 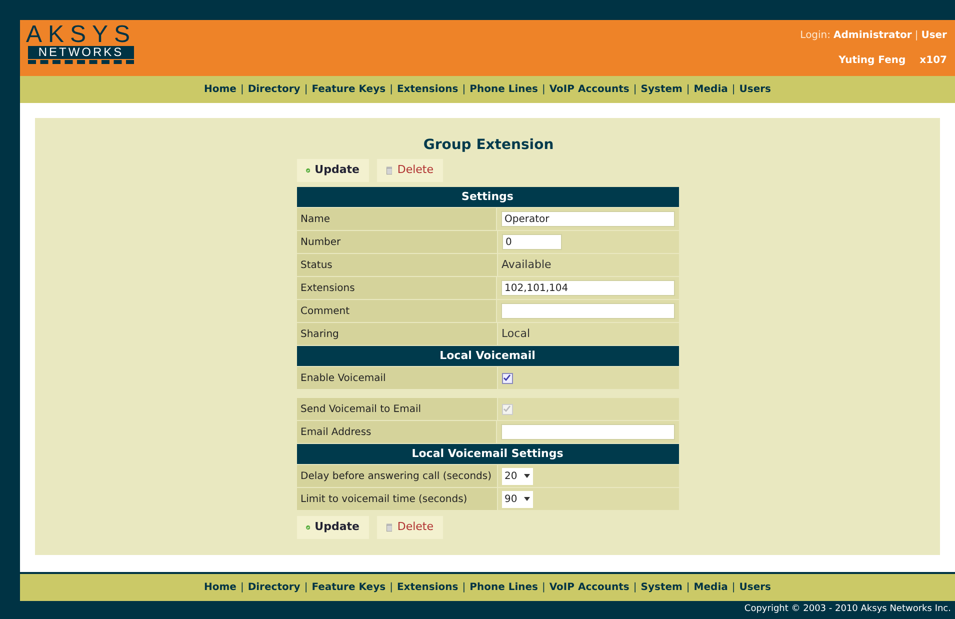 What do you see at coordinates (396, 378) in the screenshot?
I see `field-label: Enable Voicemail` at bounding box center [396, 378].